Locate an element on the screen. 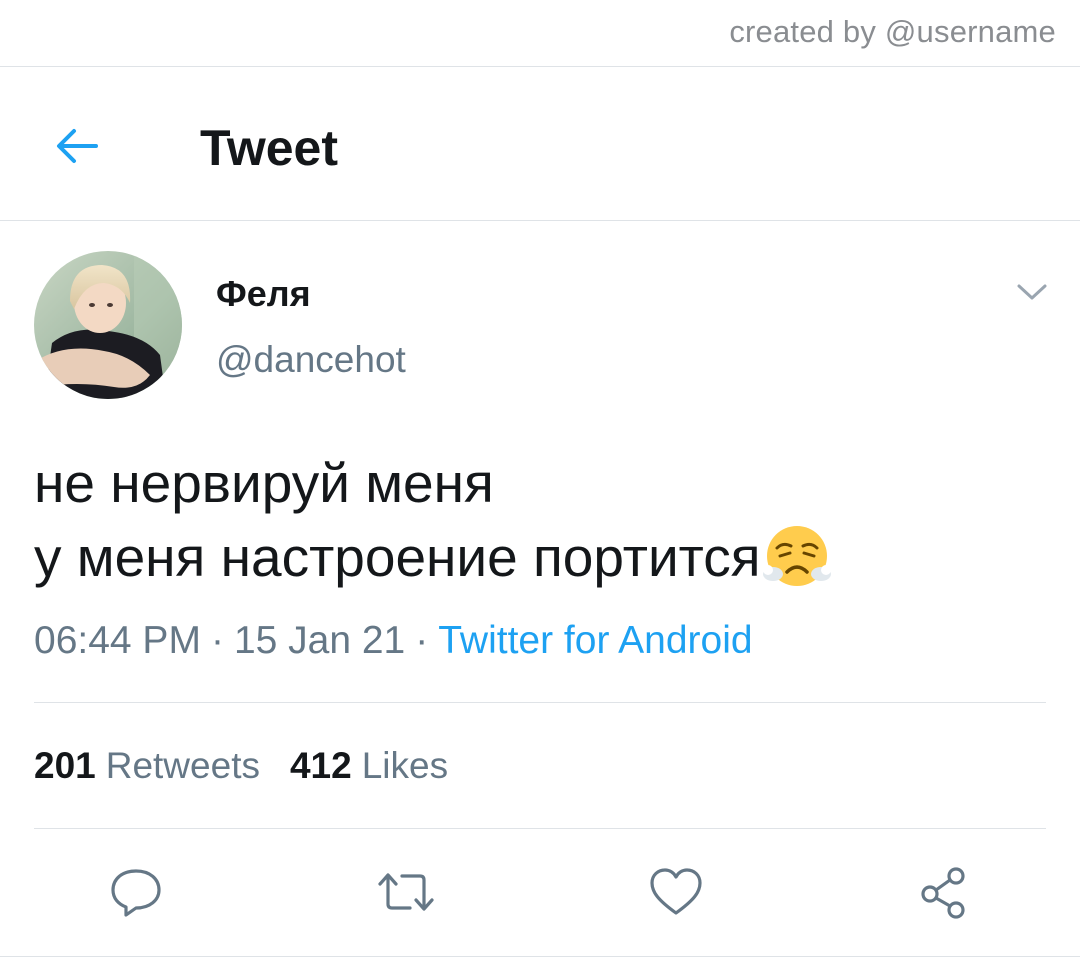 The height and width of the screenshot is (976, 1080). more-options-button is located at coordinates (1032, 292).